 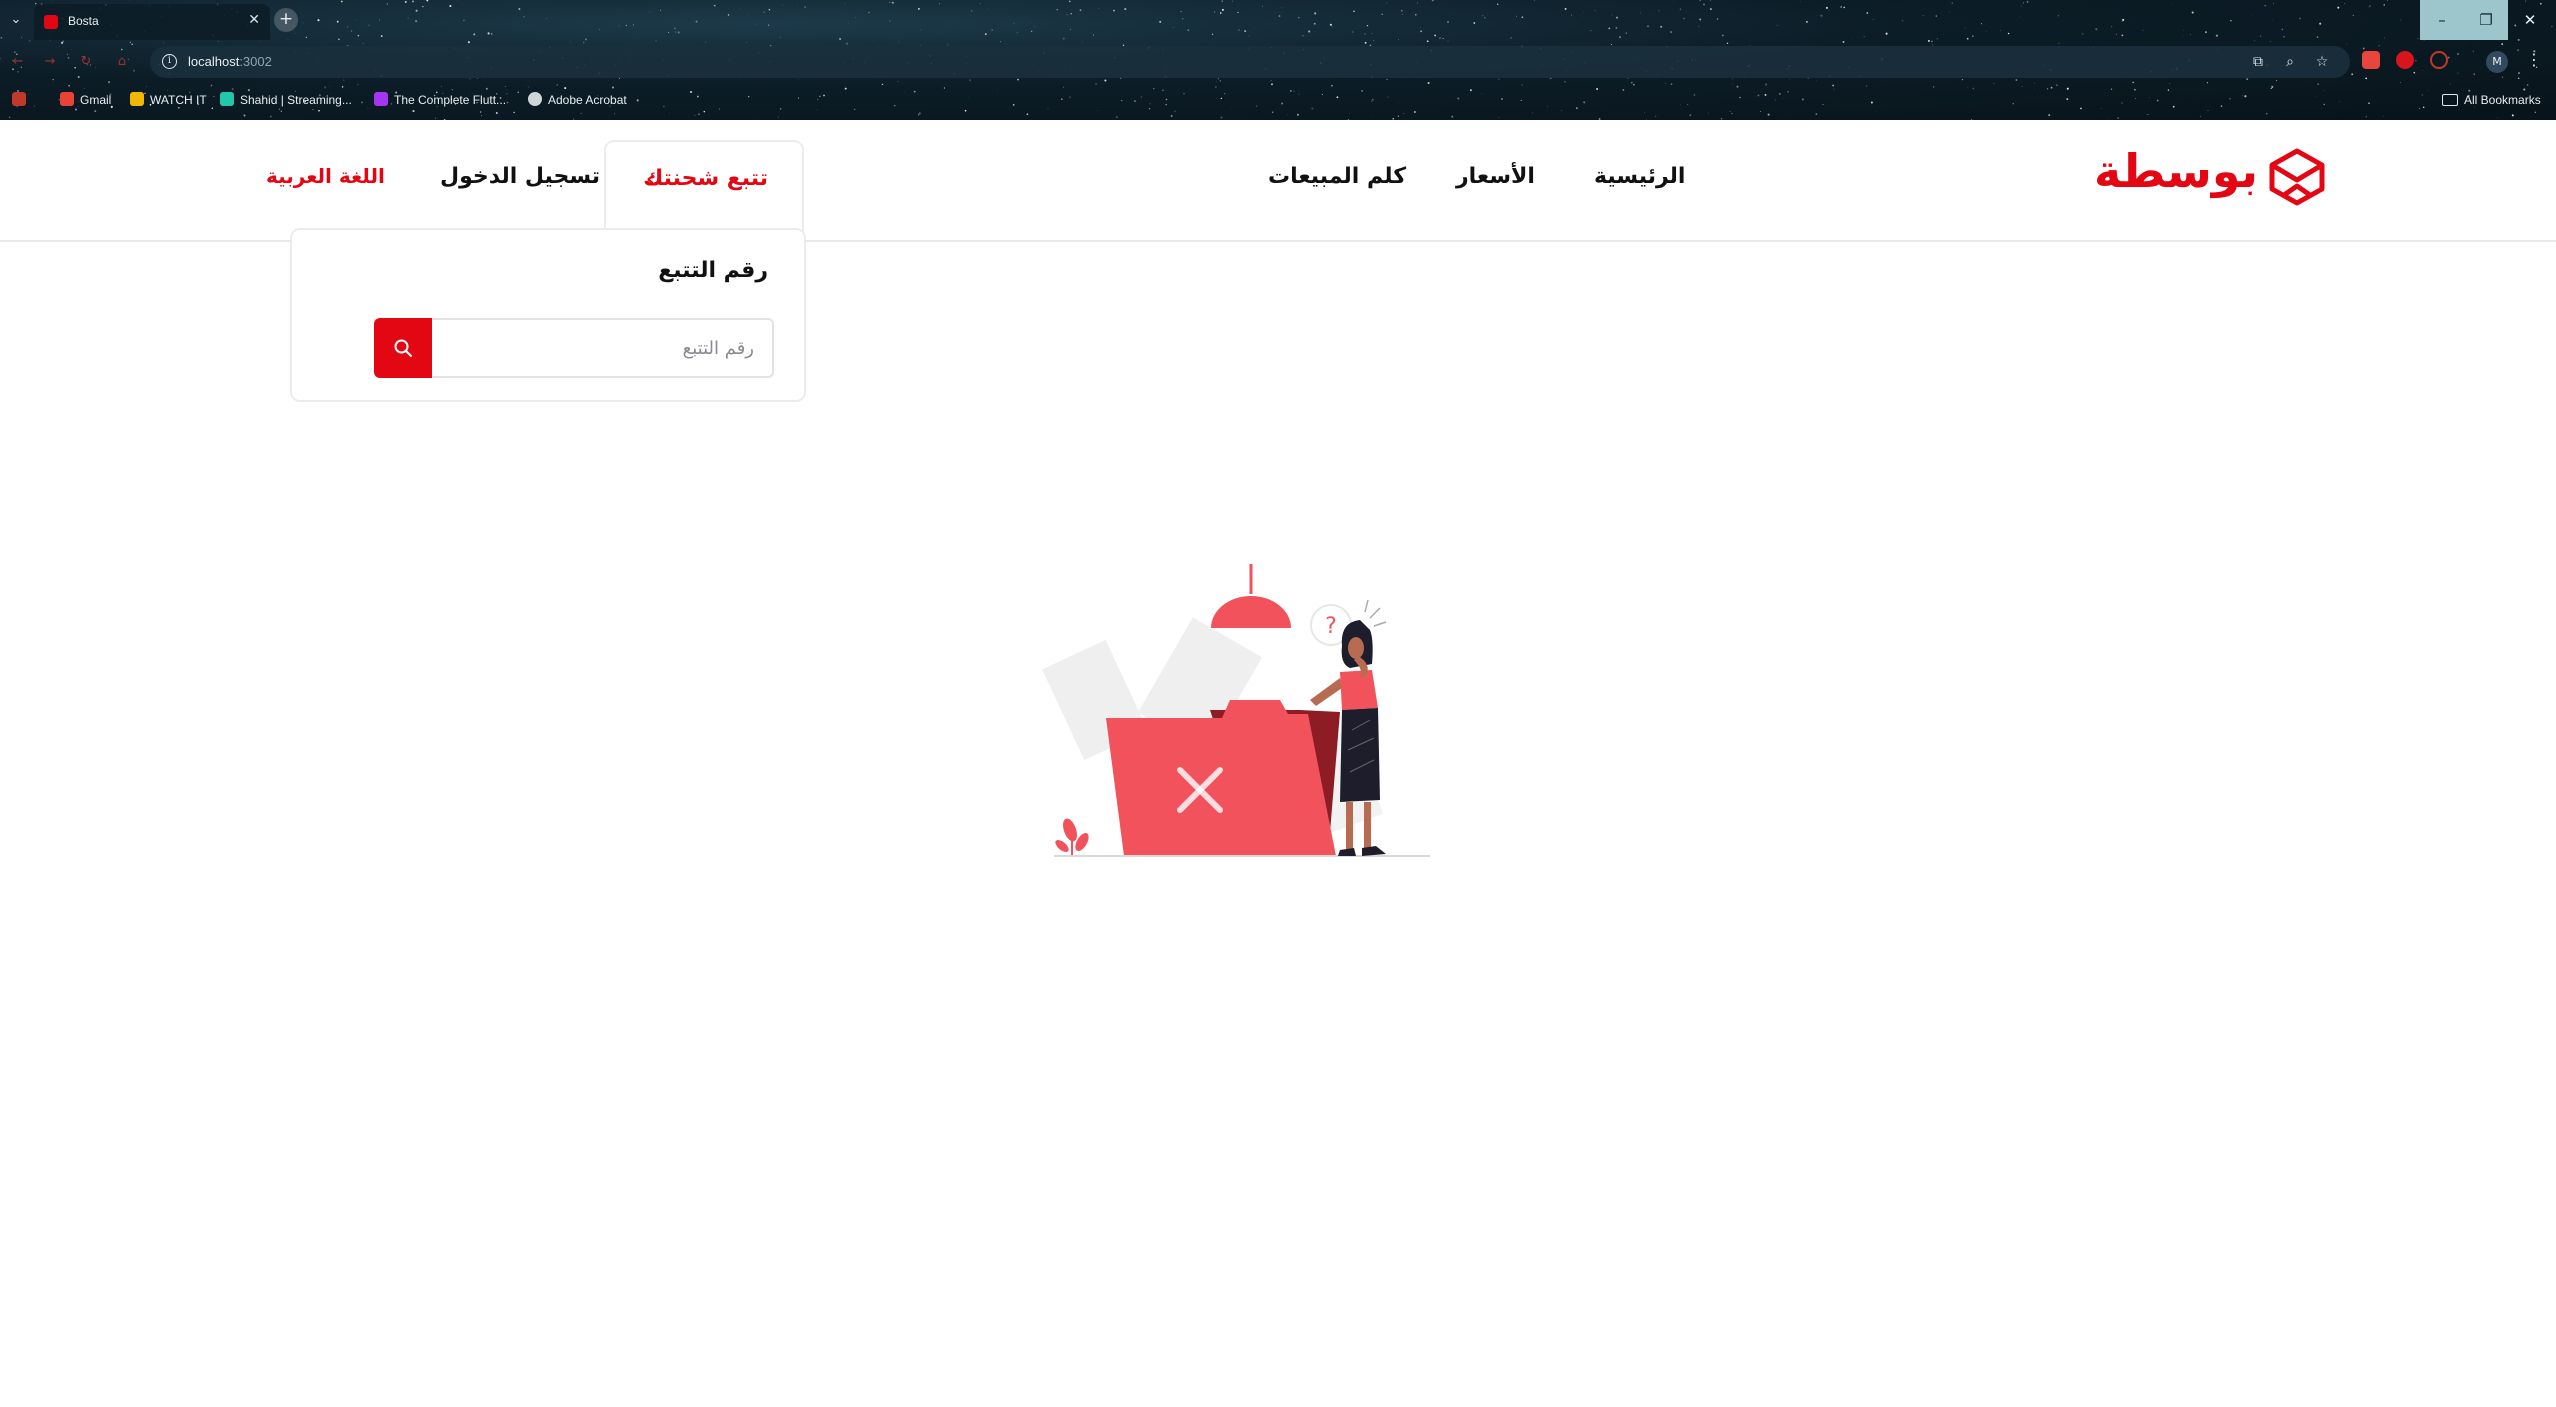 I want to click on profile-avatar: M, so click(x=2497, y=62).